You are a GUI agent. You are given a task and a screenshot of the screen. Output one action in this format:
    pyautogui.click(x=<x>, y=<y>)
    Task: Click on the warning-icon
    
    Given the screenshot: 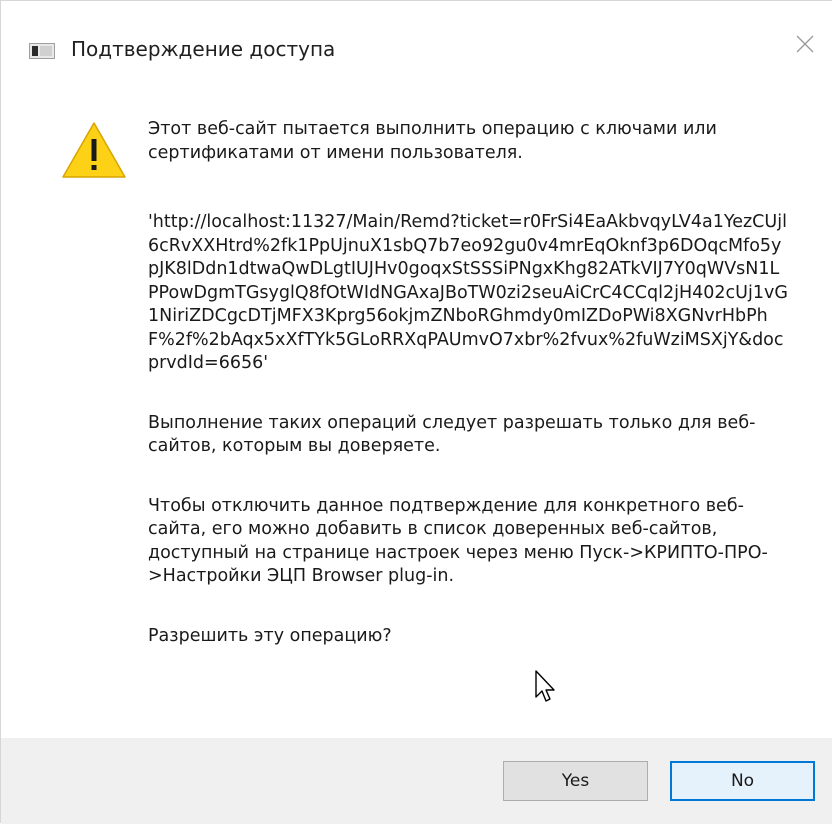 What is the action you would take?
    pyautogui.click(x=94, y=150)
    